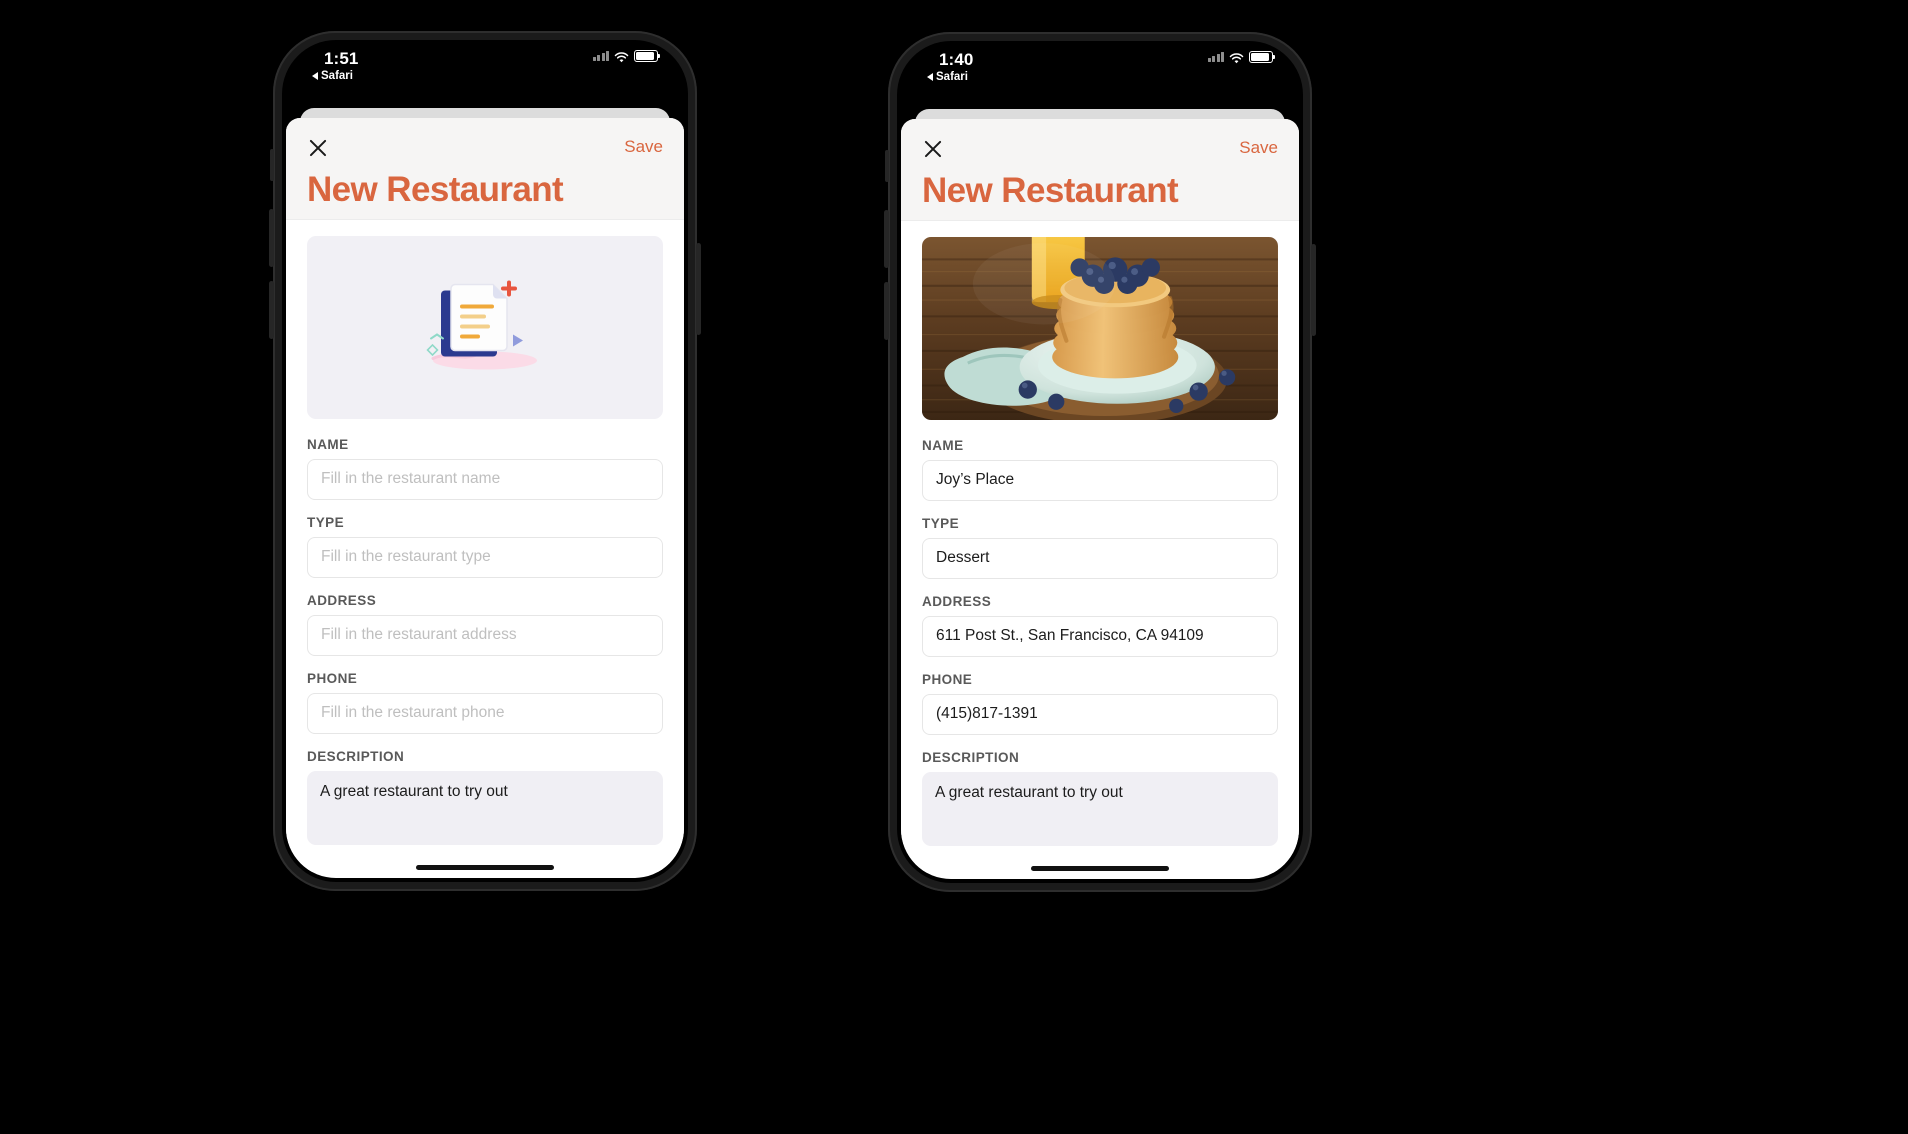  I want to click on restaurant-photo, so click(1100, 328).